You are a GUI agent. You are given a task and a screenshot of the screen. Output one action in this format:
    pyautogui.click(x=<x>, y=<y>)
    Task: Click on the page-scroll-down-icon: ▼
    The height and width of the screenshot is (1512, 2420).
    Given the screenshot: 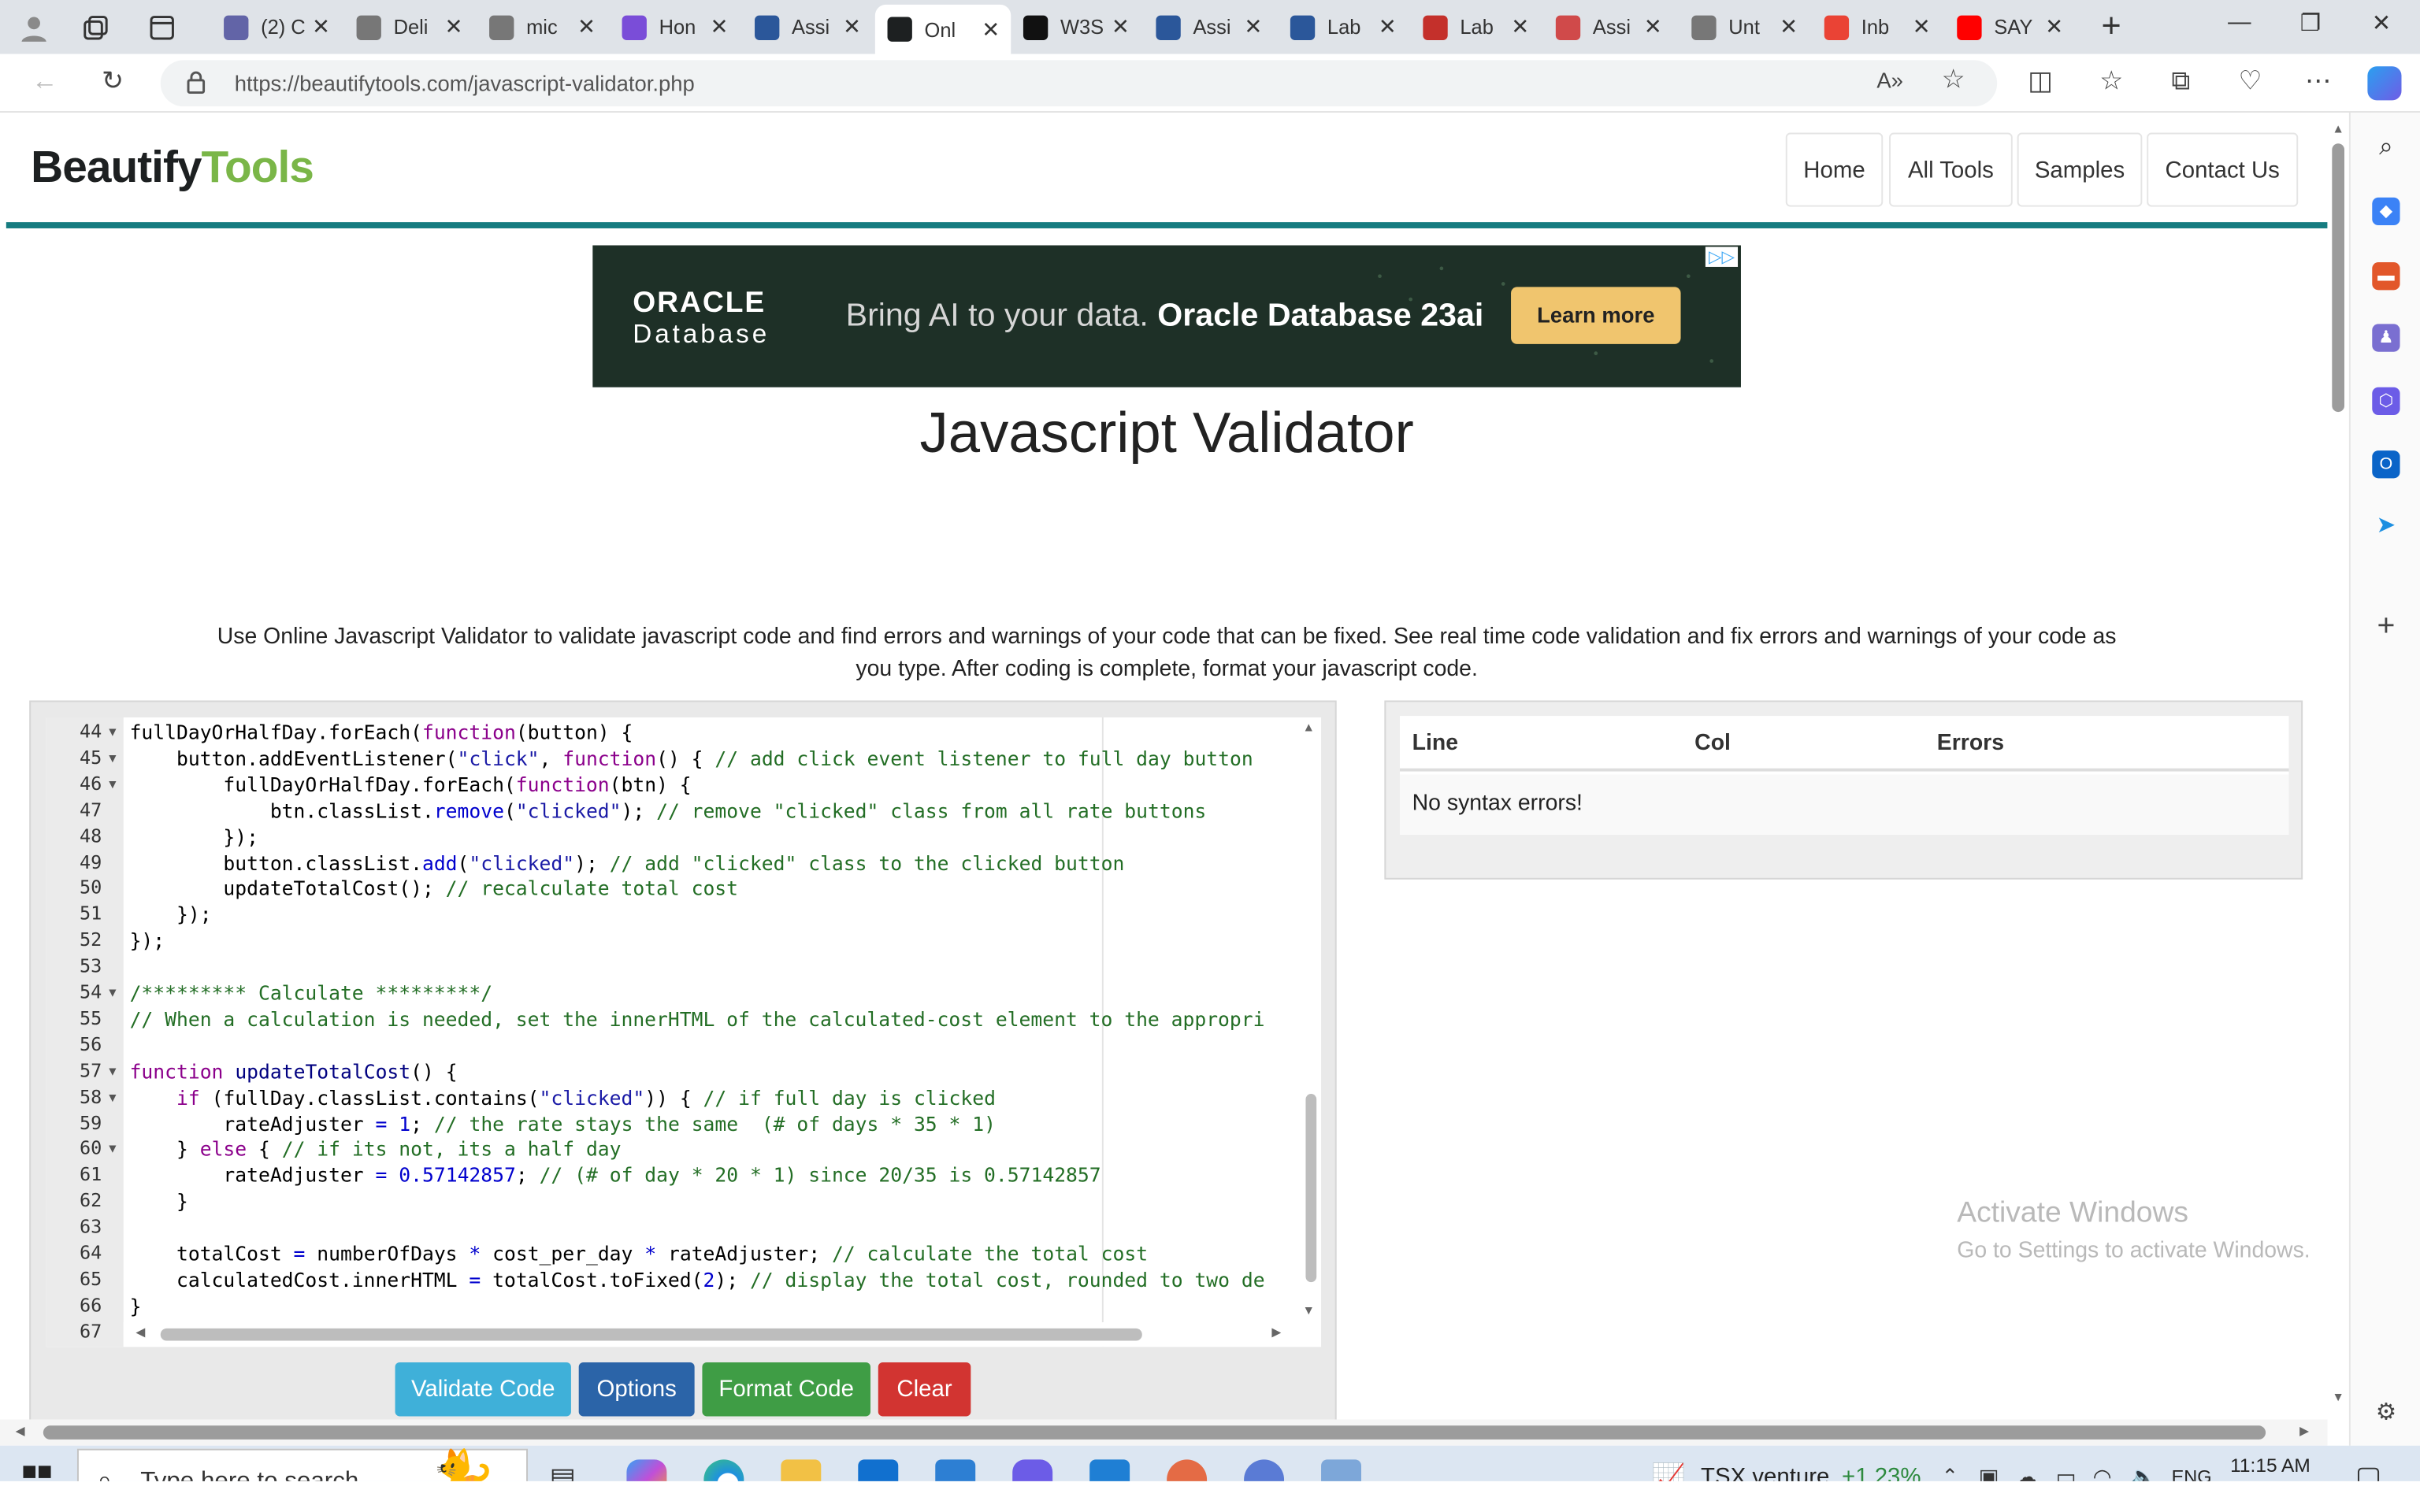 What is the action you would take?
    pyautogui.click(x=2338, y=1397)
    